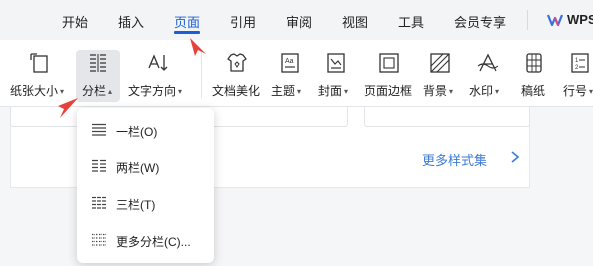 Image resolution: width=593 pixels, height=266 pixels. Describe the element at coordinates (40, 63) in the screenshot. I see `paper-size-icon` at that location.